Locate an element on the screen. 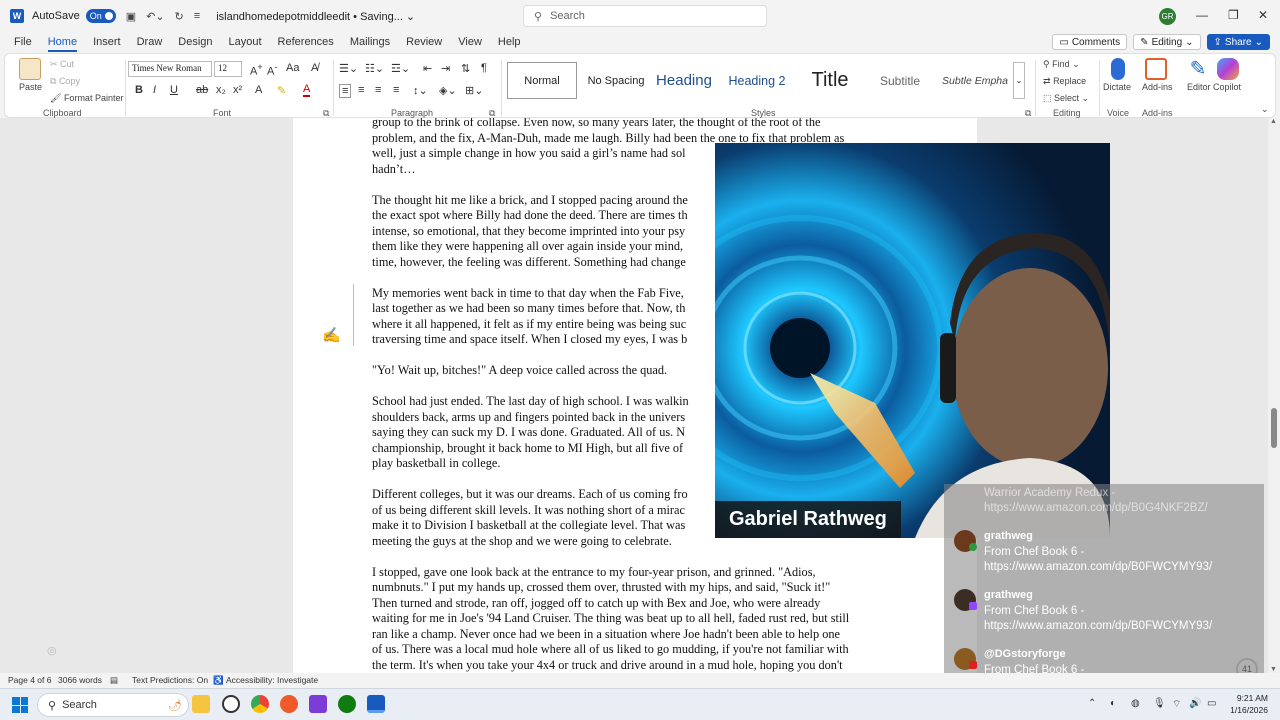 The image size is (1280, 720). sort-icon: ⇅ is located at coordinates (465, 68).